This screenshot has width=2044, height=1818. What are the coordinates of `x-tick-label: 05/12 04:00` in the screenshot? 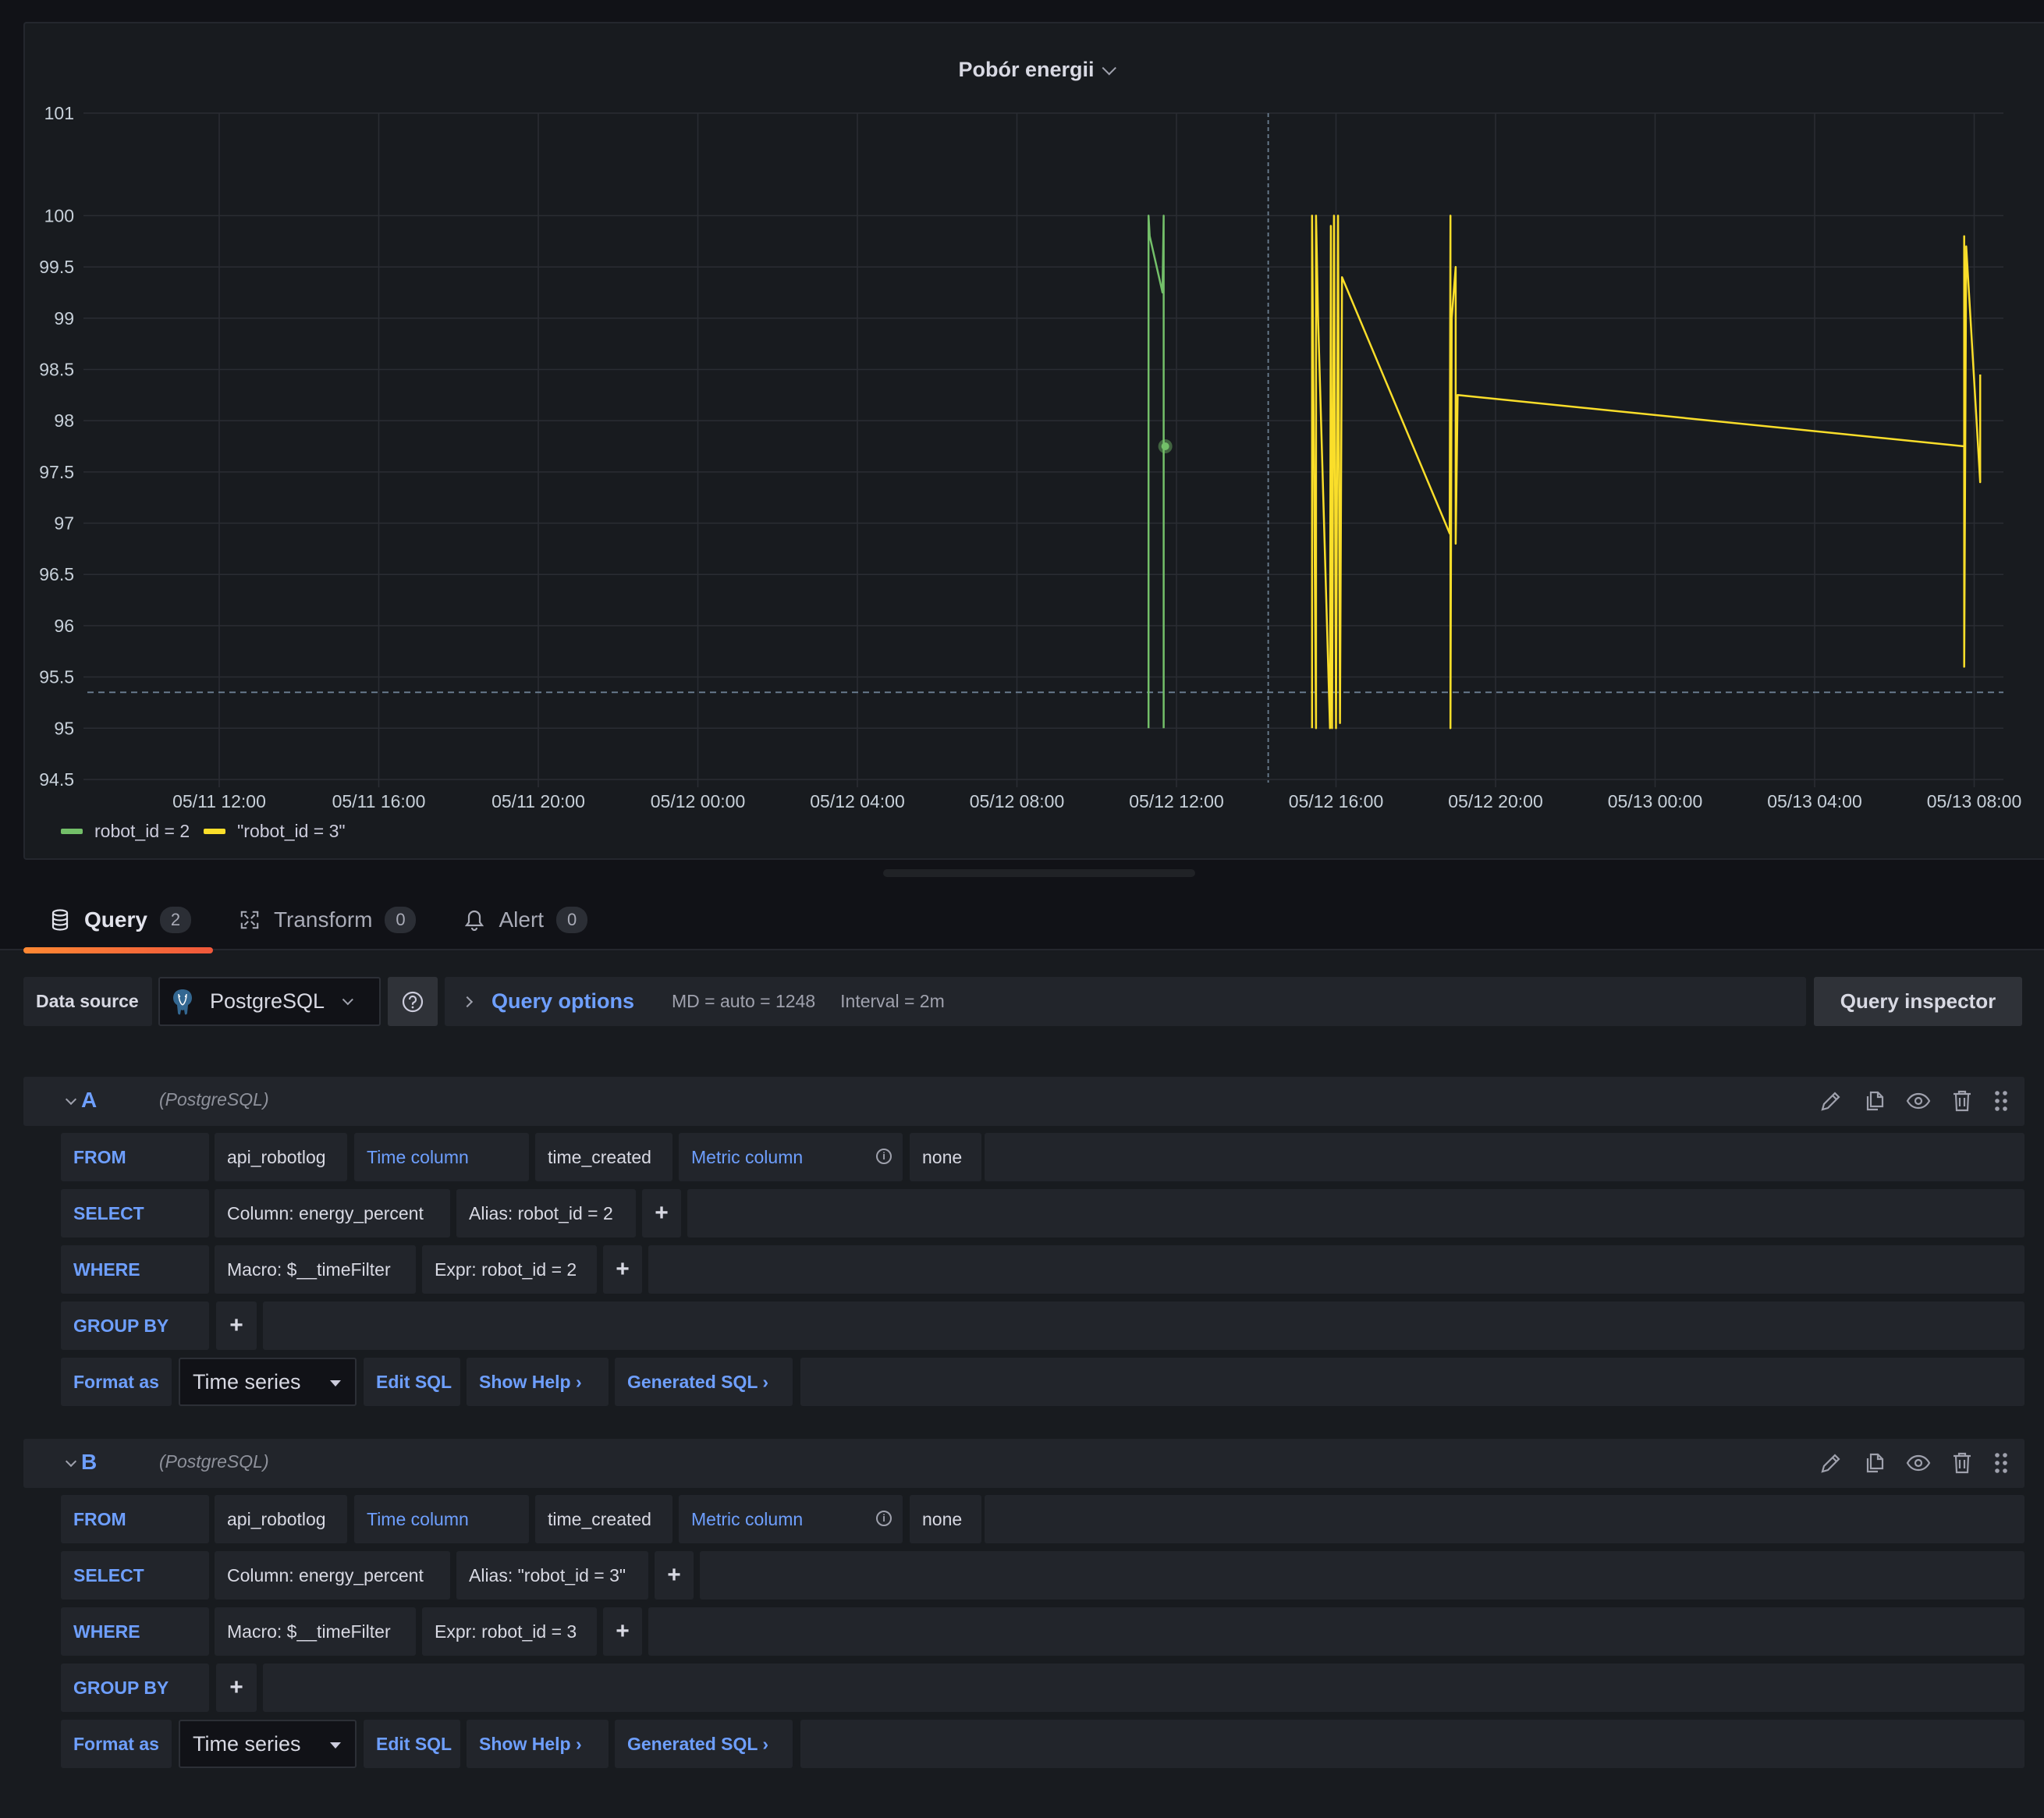 It's located at (857, 801).